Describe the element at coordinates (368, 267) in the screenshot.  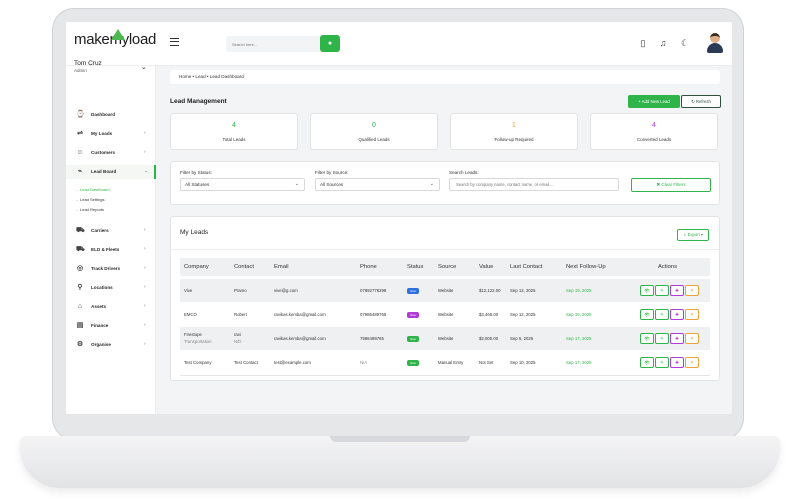
I see `column-header-phone: Phone` at that location.